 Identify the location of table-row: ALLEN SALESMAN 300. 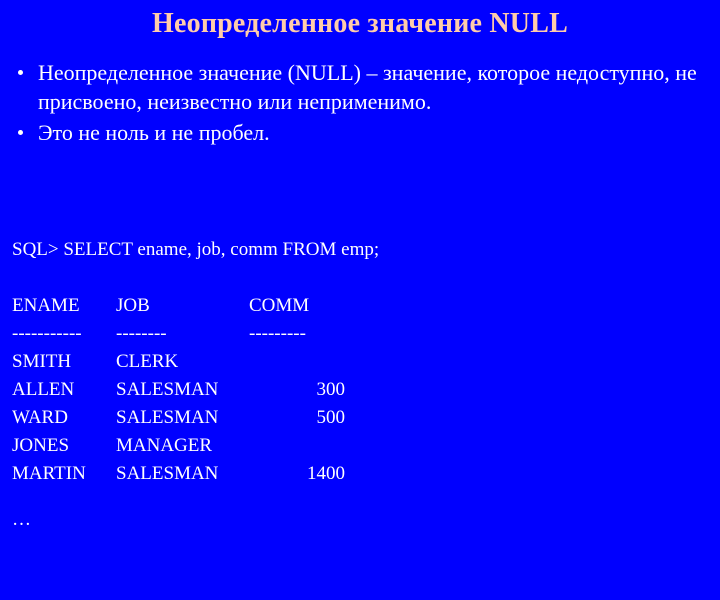
(362, 390).